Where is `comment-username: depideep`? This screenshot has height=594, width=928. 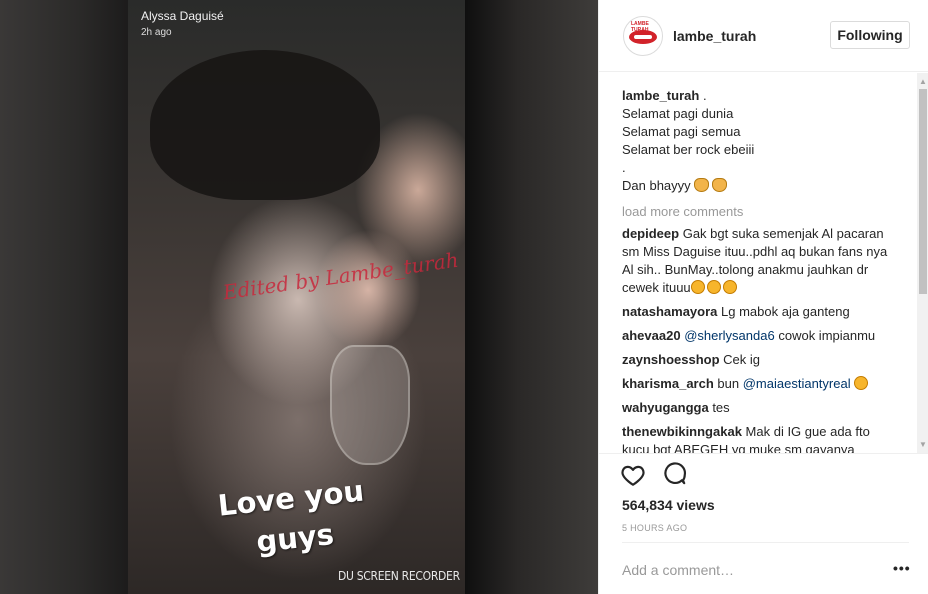 comment-username: depideep is located at coordinates (650, 233).